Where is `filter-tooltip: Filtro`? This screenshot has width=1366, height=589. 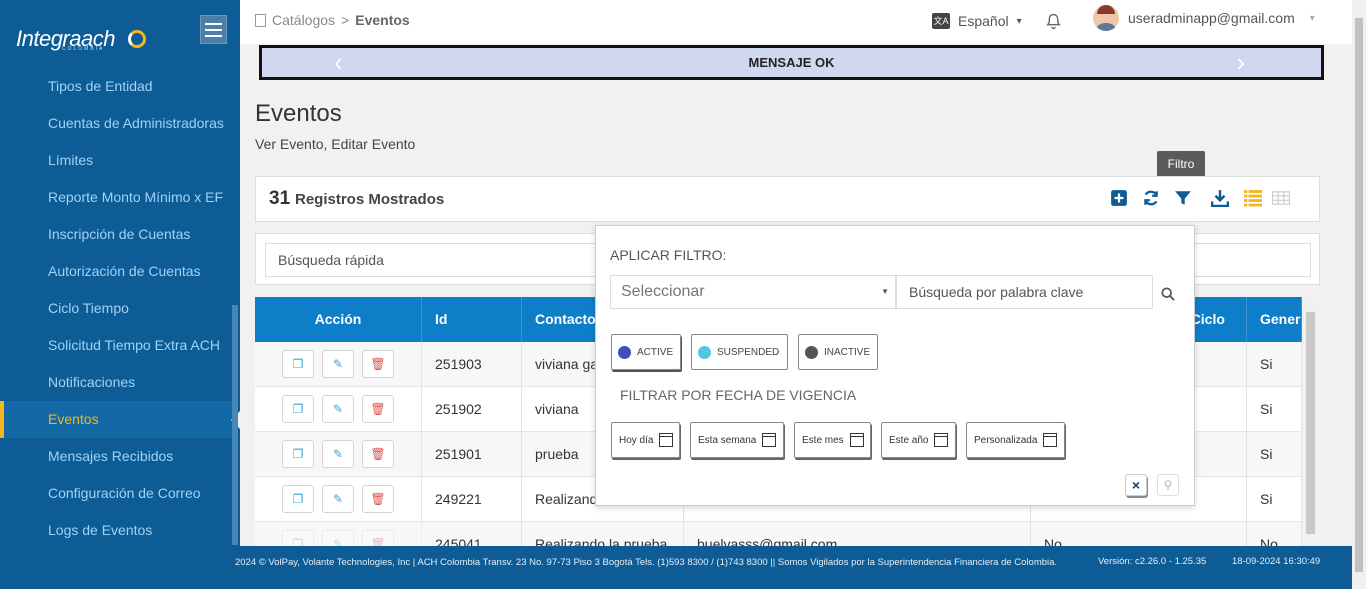 filter-tooltip: Filtro is located at coordinates (1181, 167).